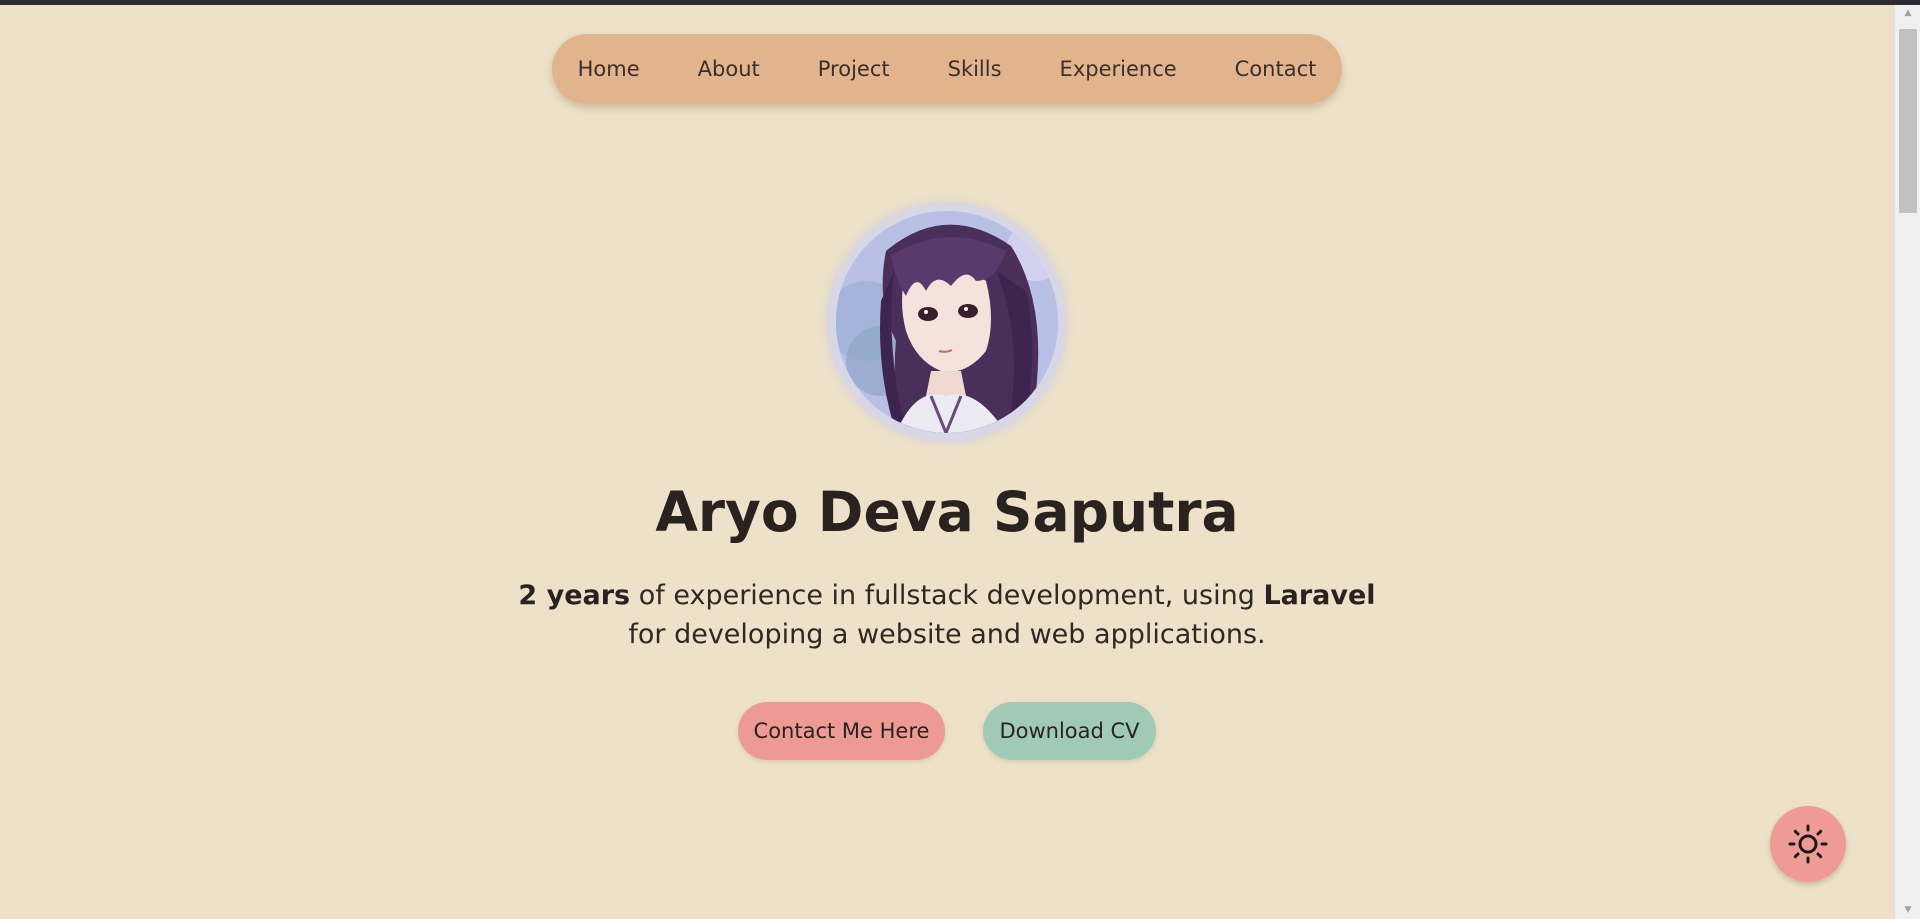  I want to click on scroll-down-arrow-icon: ▼, so click(1907, 910).